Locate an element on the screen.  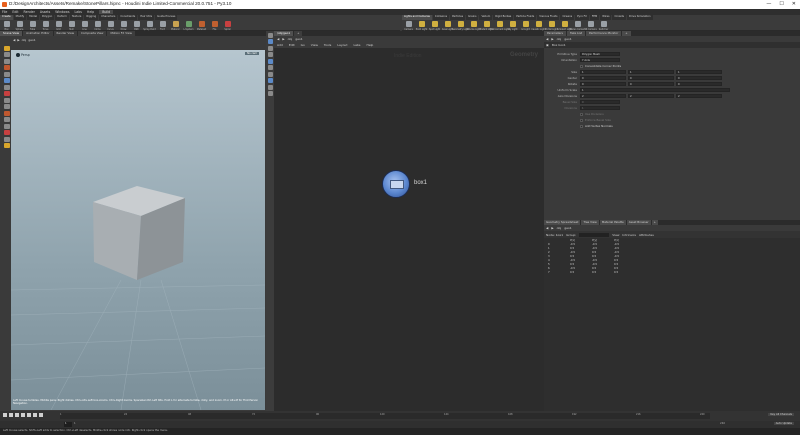
minimize-button: — is located at coordinates (768, 4).